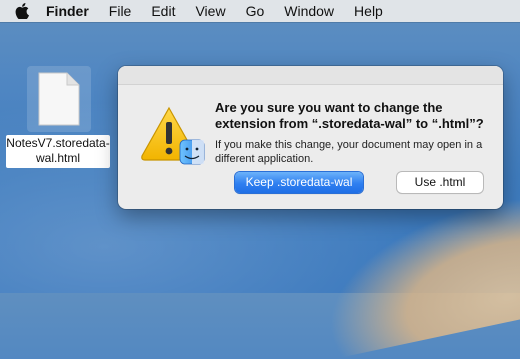 This screenshot has height=359, width=520. I want to click on warning-icon, so click(173, 135).